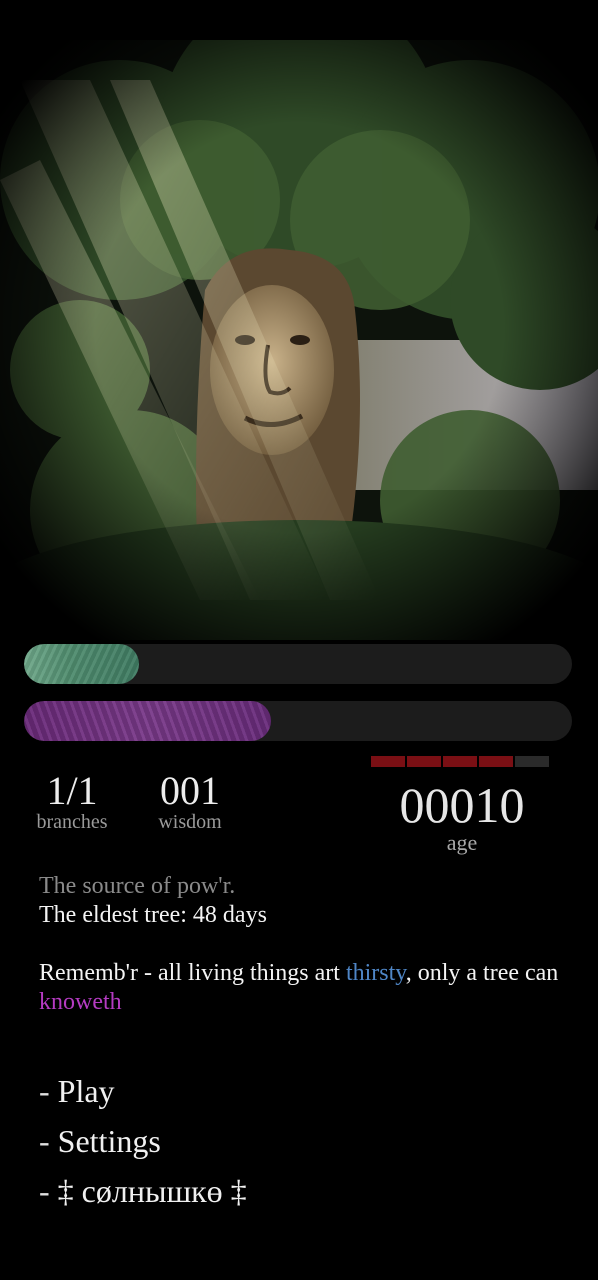 The width and height of the screenshot is (598, 1280). Describe the element at coordinates (72, 822) in the screenshot. I see `branches-label: branches` at that location.